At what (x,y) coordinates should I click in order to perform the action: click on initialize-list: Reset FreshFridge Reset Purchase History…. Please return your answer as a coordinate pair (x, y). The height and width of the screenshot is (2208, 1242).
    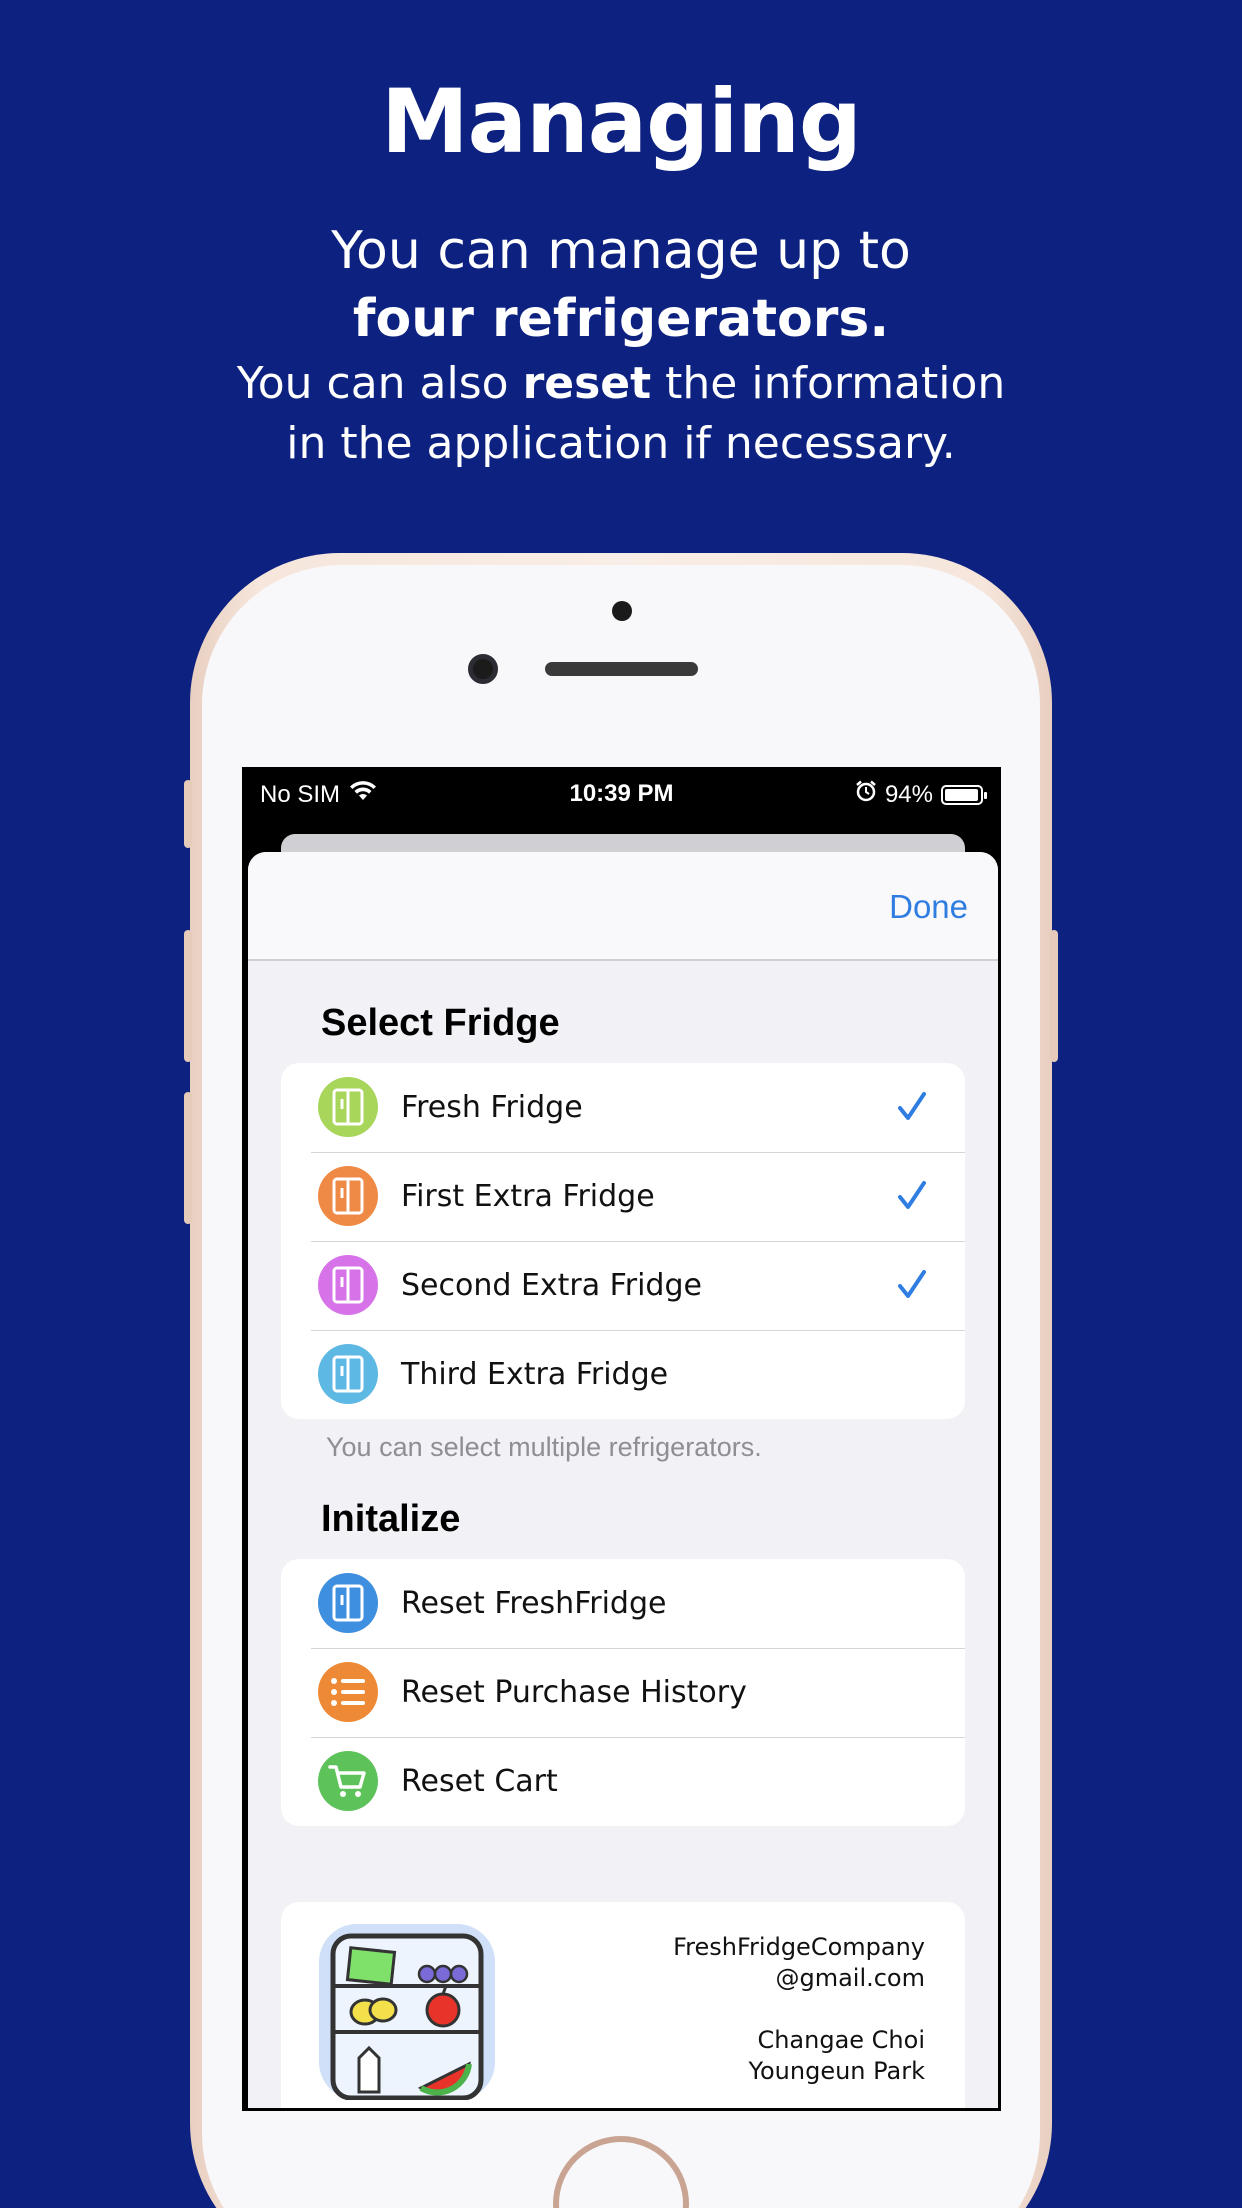
    Looking at the image, I should click on (623, 1692).